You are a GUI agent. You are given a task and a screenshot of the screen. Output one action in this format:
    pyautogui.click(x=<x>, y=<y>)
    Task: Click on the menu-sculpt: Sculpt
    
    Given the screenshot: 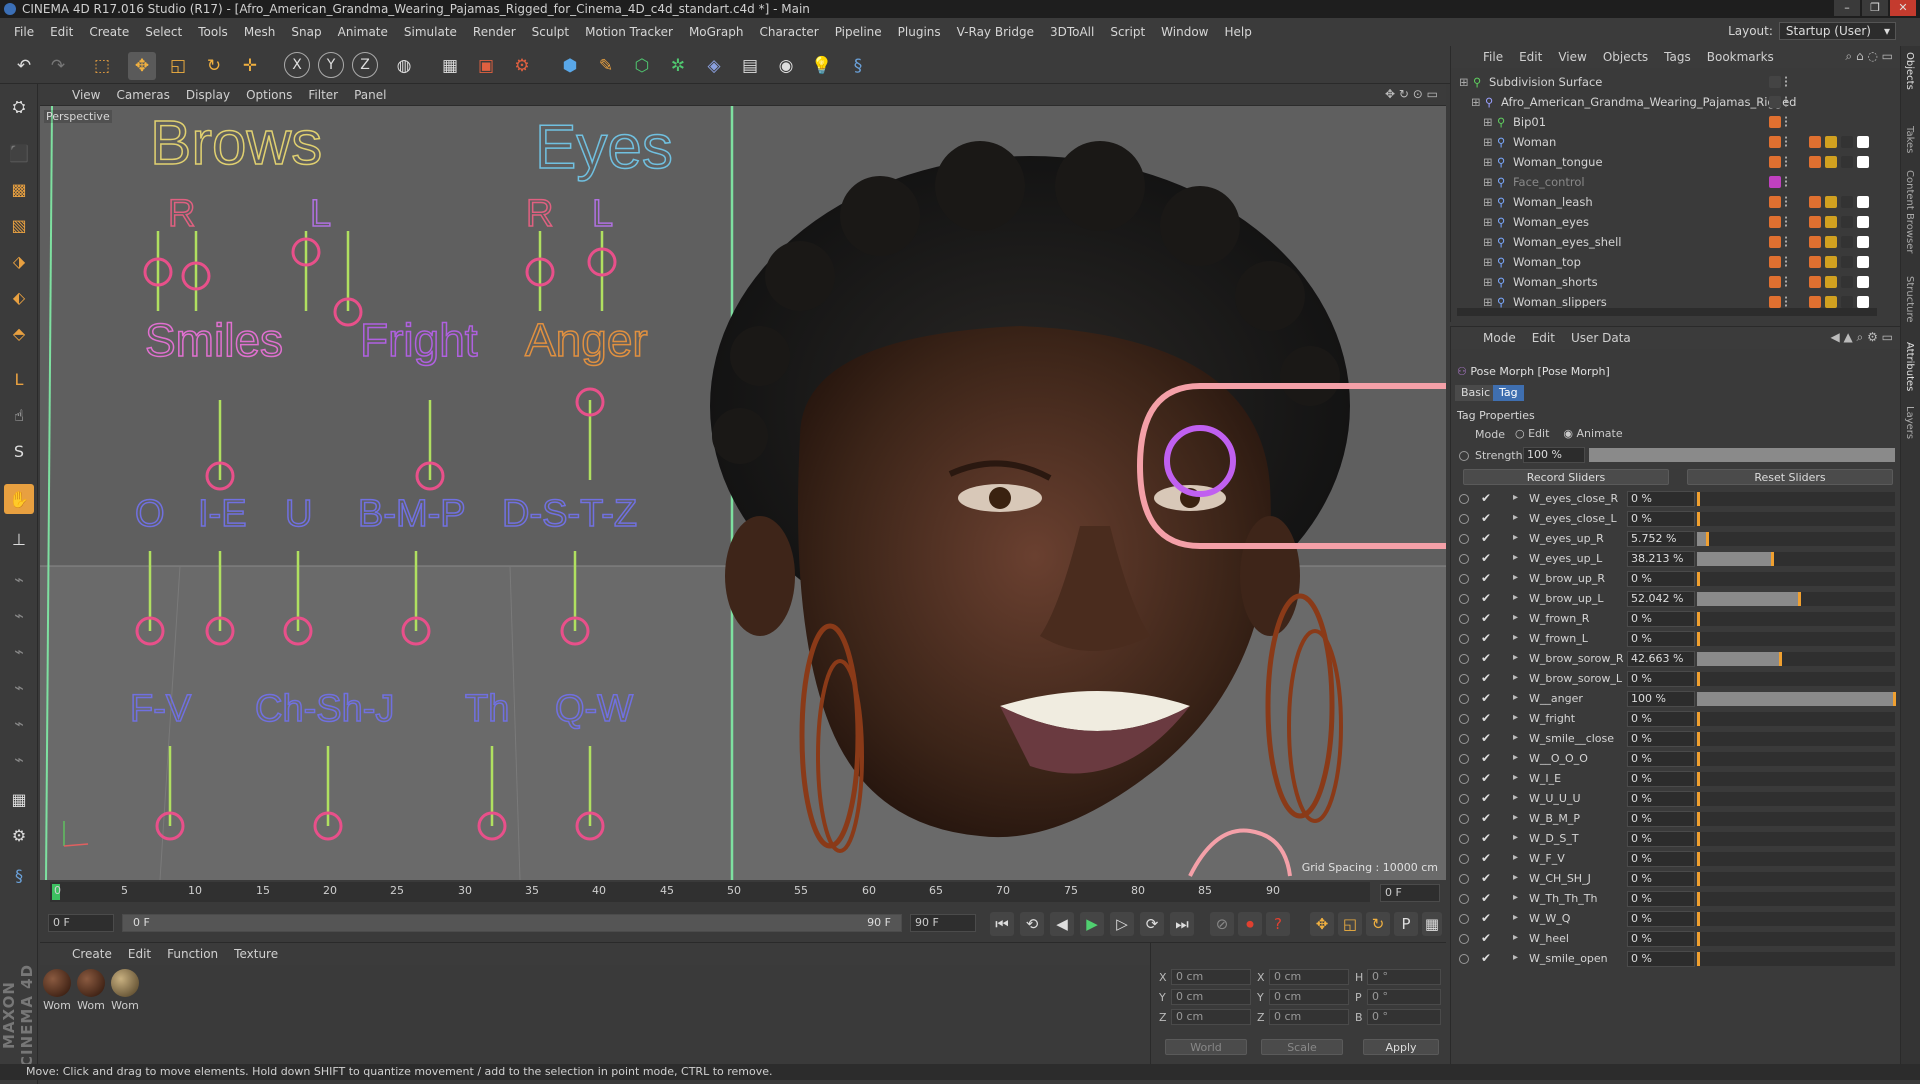 What is the action you would take?
    pyautogui.click(x=550, y=32)
    